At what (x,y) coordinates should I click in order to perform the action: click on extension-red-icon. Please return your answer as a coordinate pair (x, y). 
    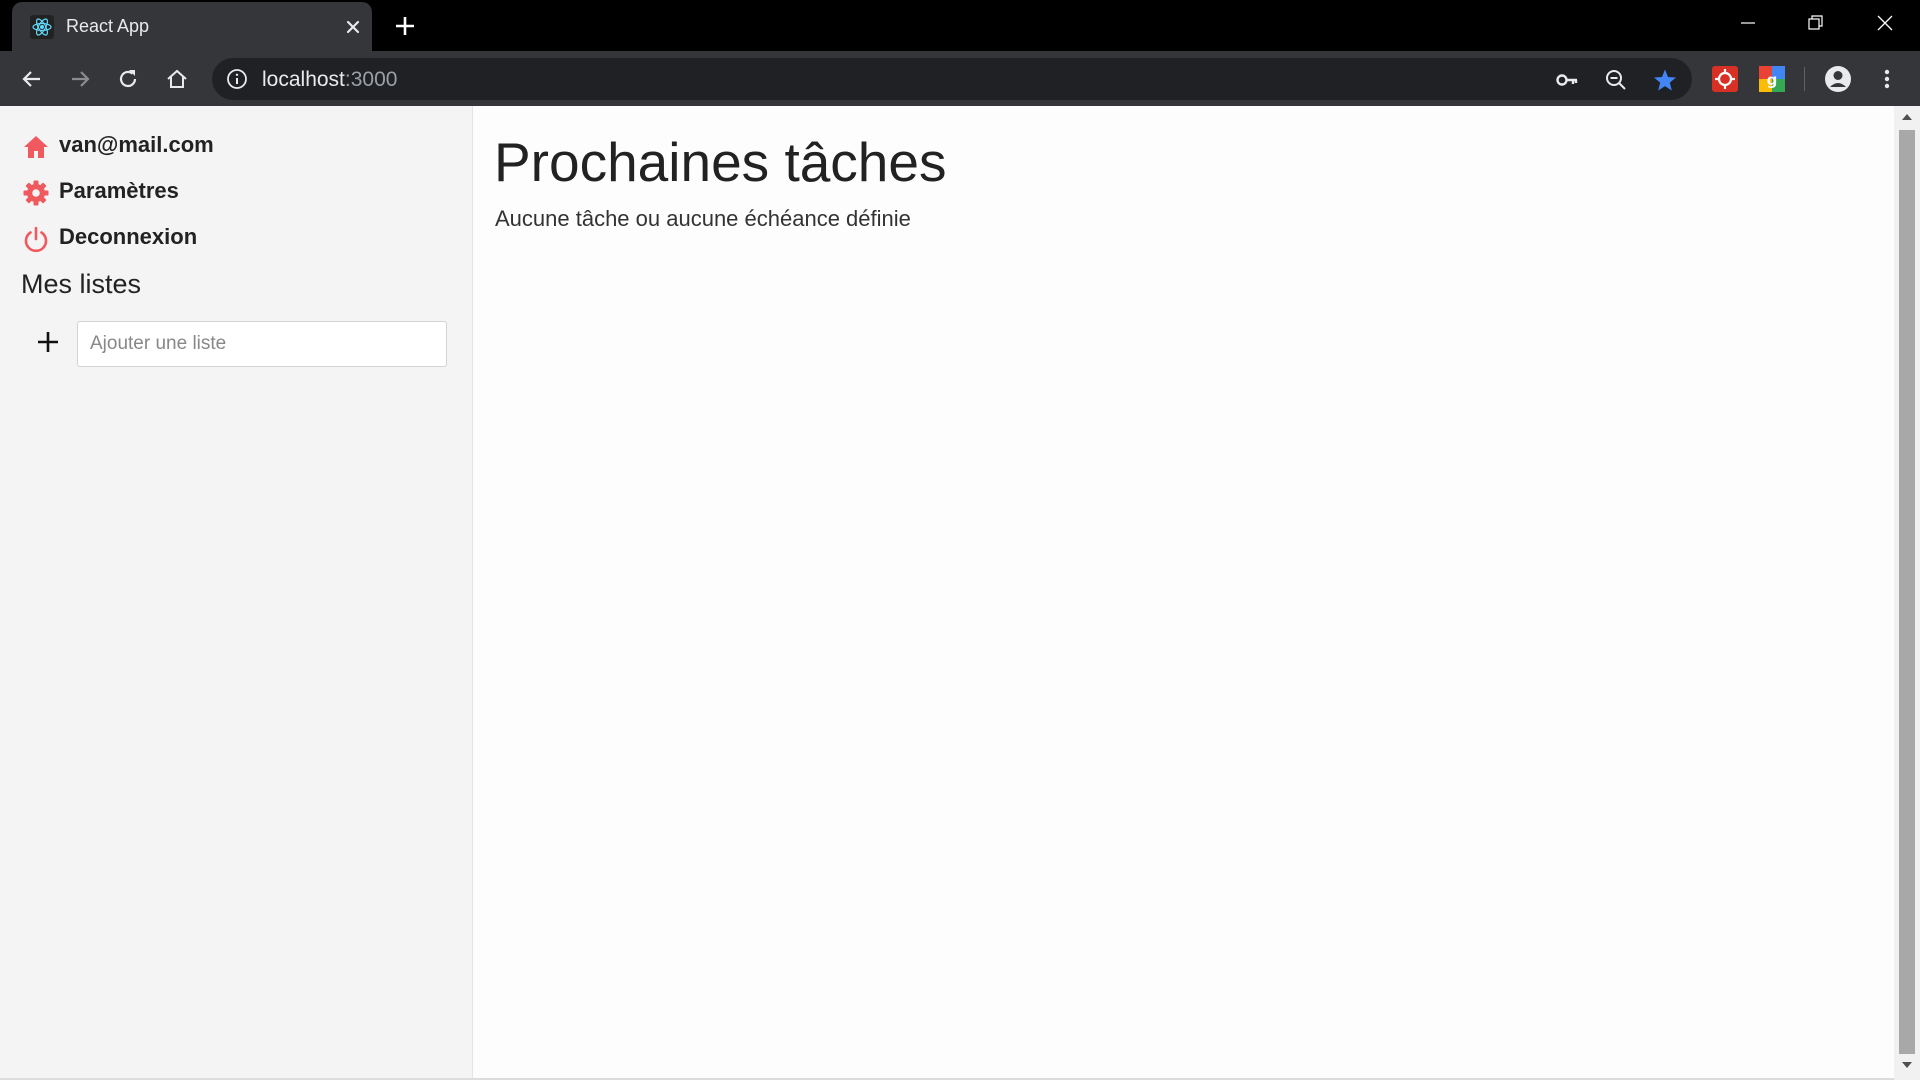
    Looking at the image, I should click on (1725, 79).